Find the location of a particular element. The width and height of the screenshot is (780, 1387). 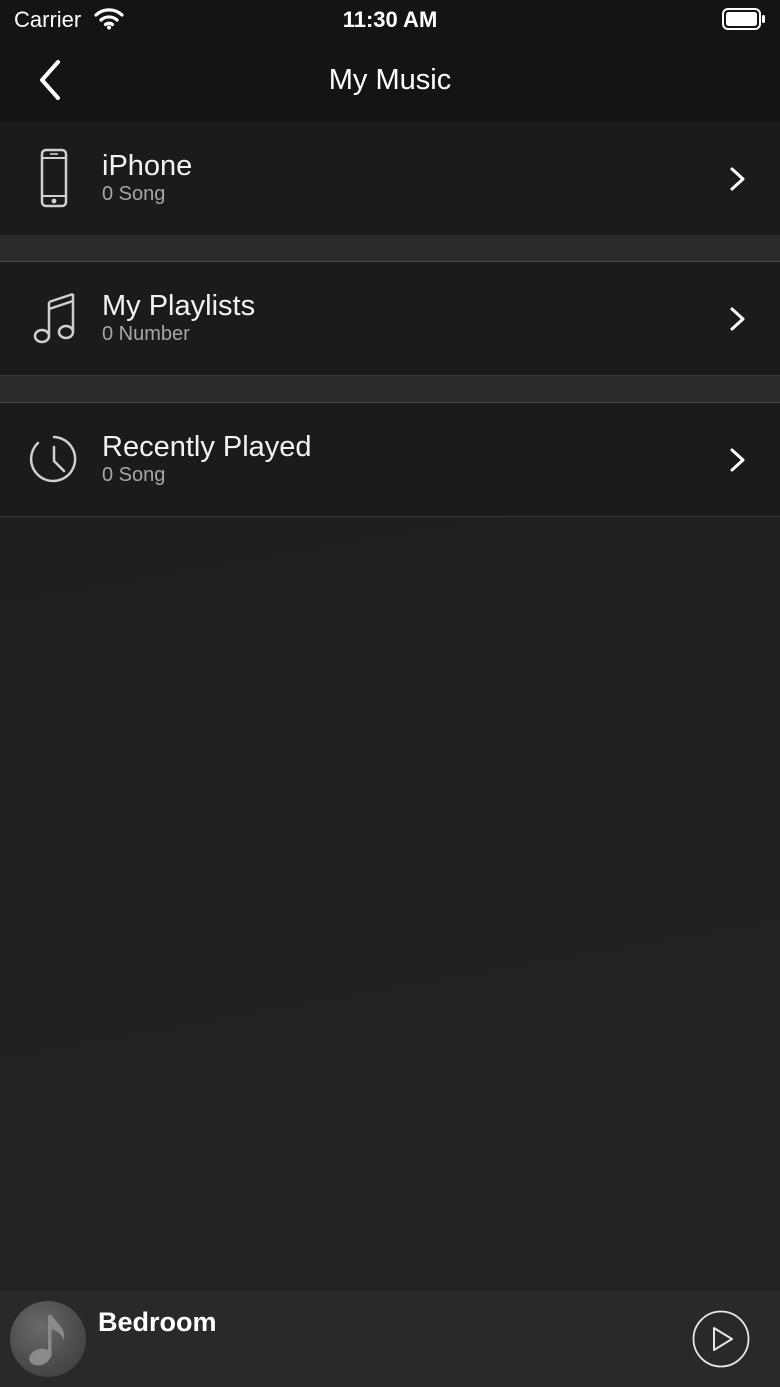

nav-bar: My Music is located at coordinates (390, 81).